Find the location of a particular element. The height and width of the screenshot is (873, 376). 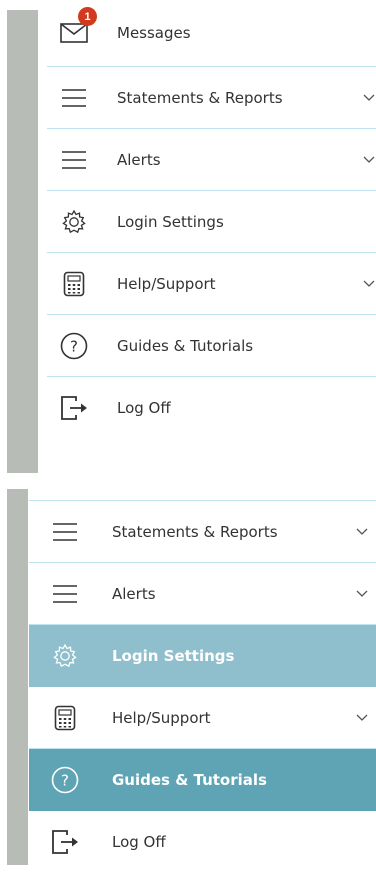

mail-icon: 1 is located at coordinates (77, 28).